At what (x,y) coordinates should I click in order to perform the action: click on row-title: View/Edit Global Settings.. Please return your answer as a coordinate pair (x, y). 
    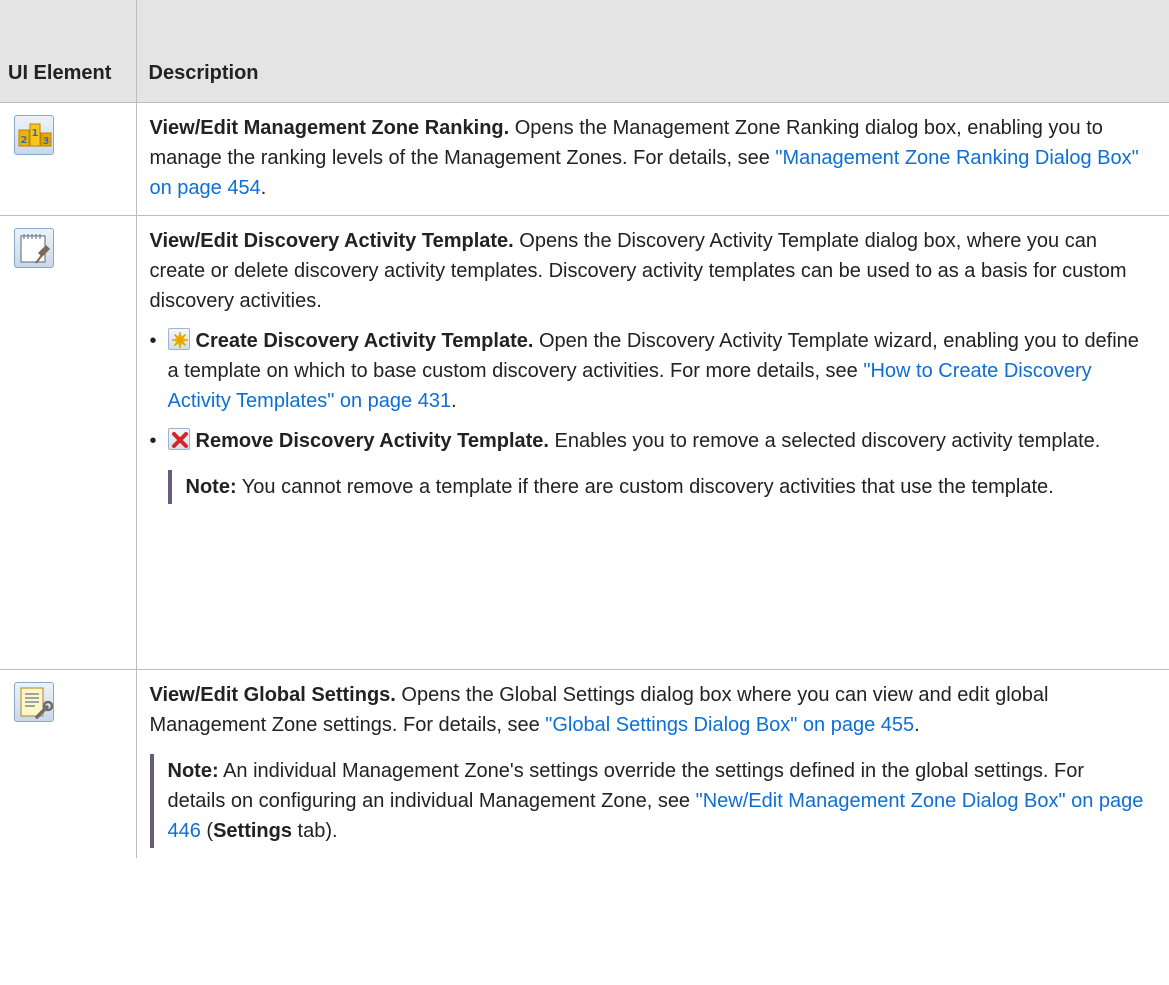
    Looking at the image, I should click on (272, 694).